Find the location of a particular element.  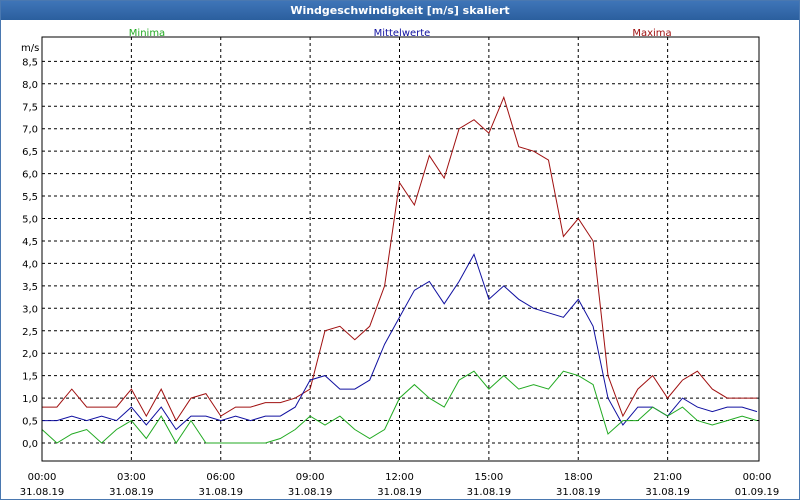

x-tick-time: 03:00 is located at coordinates (131, 477).